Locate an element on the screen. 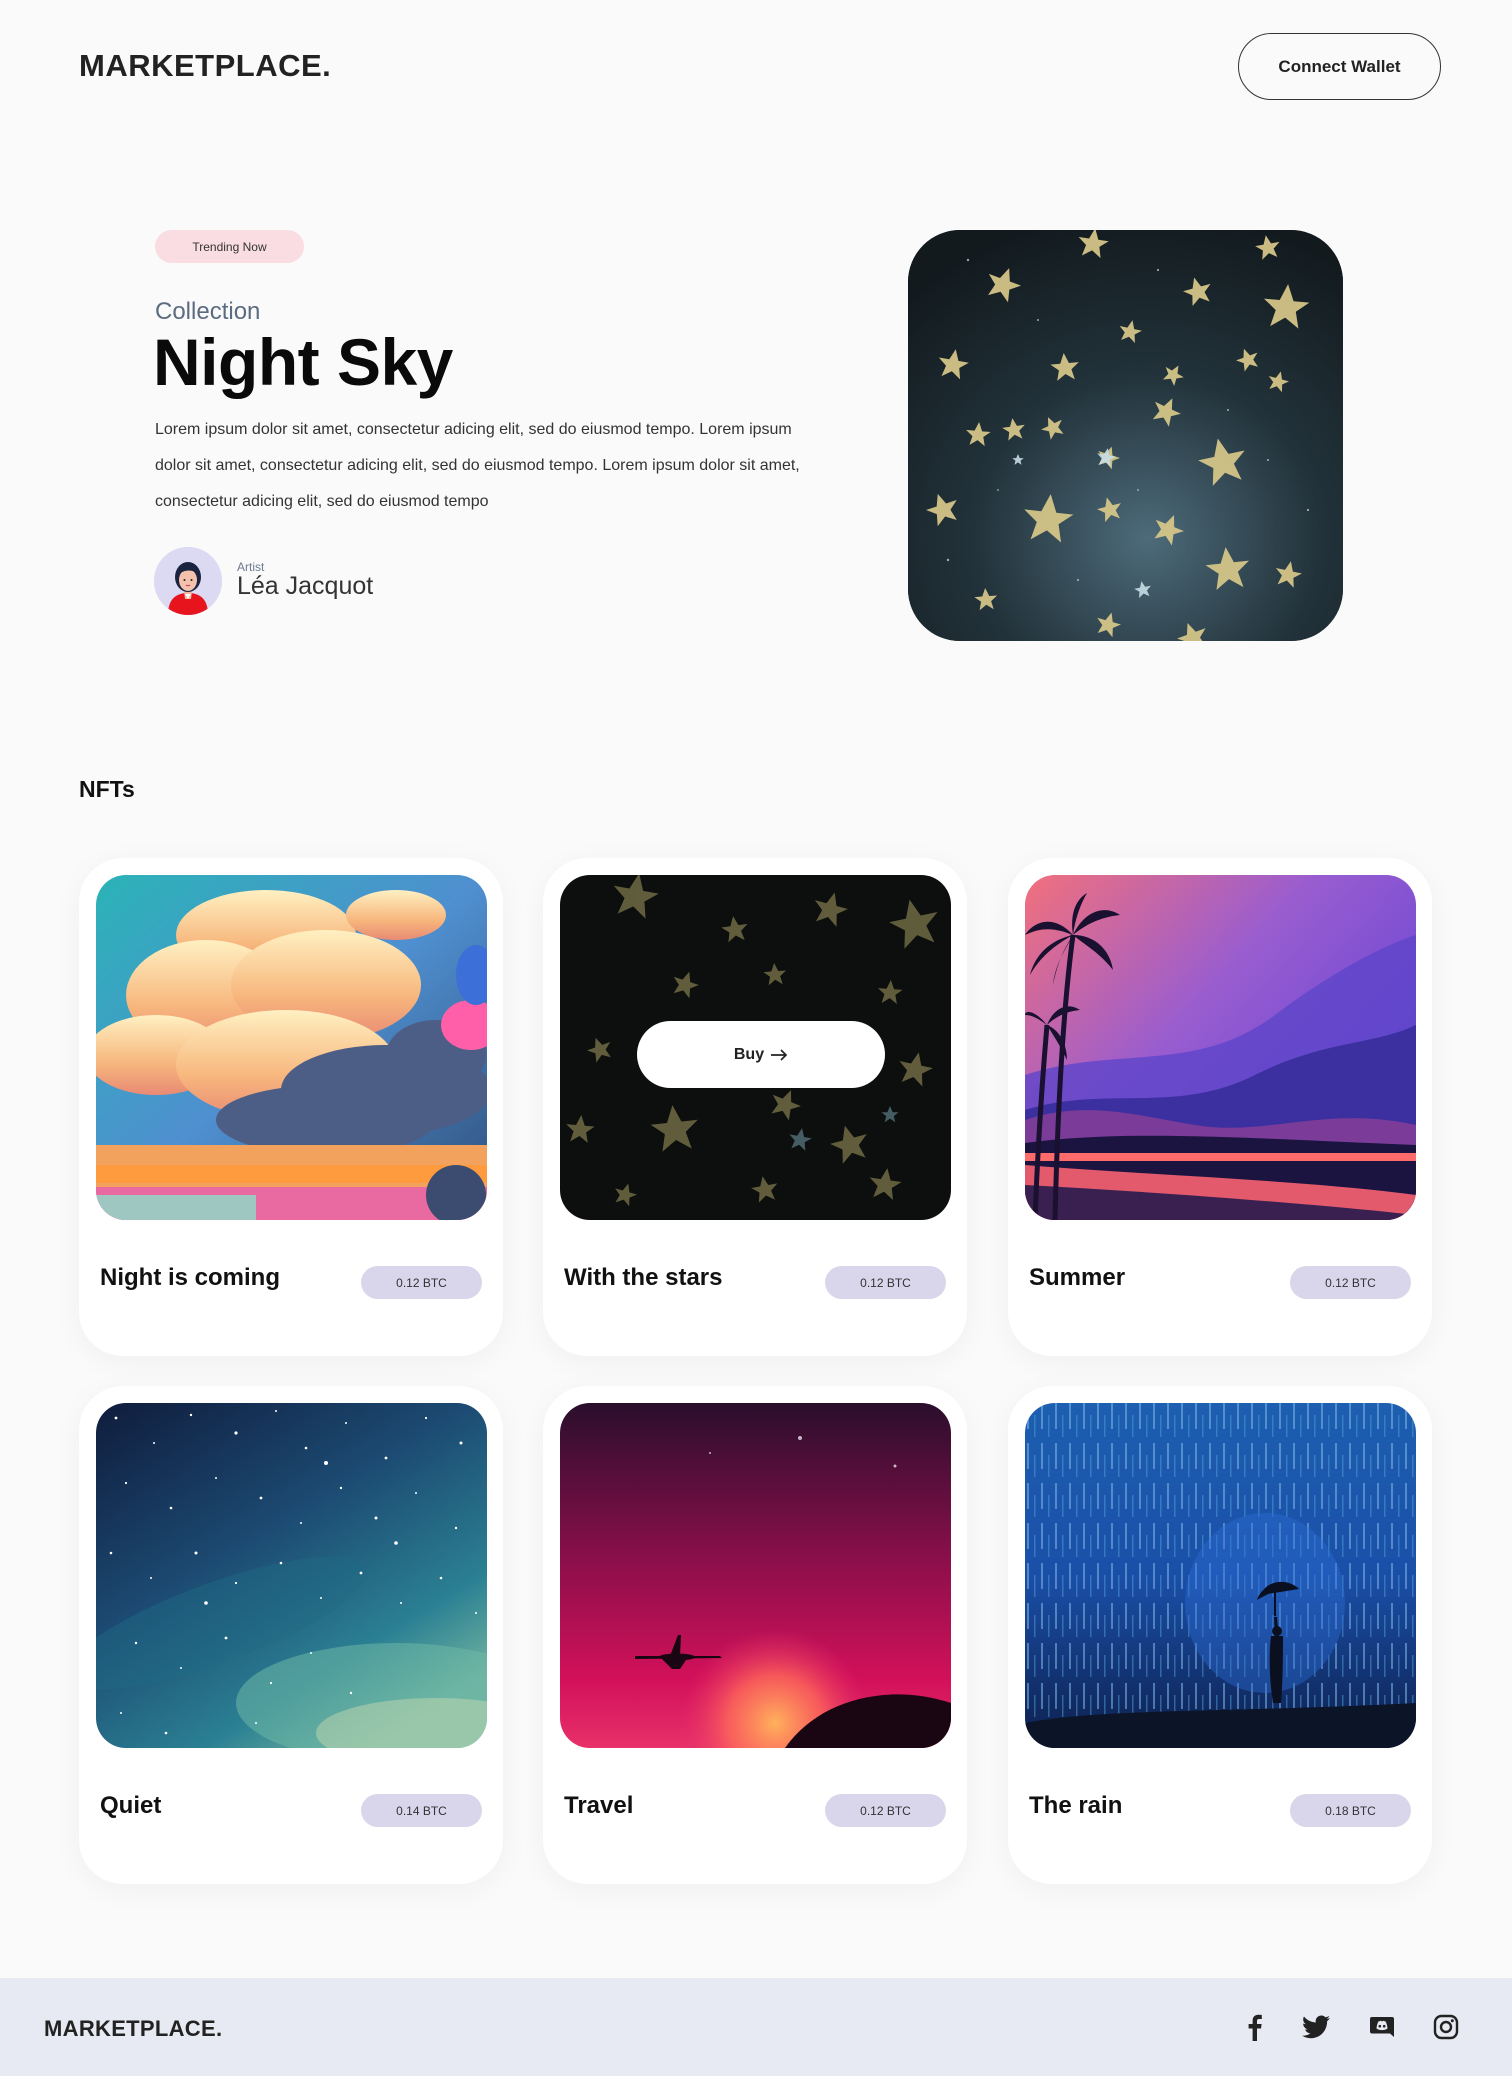 The image size is (1512, 2076). connect-wallet-button: Connect Wallet is located at coordinates (1339, 66).